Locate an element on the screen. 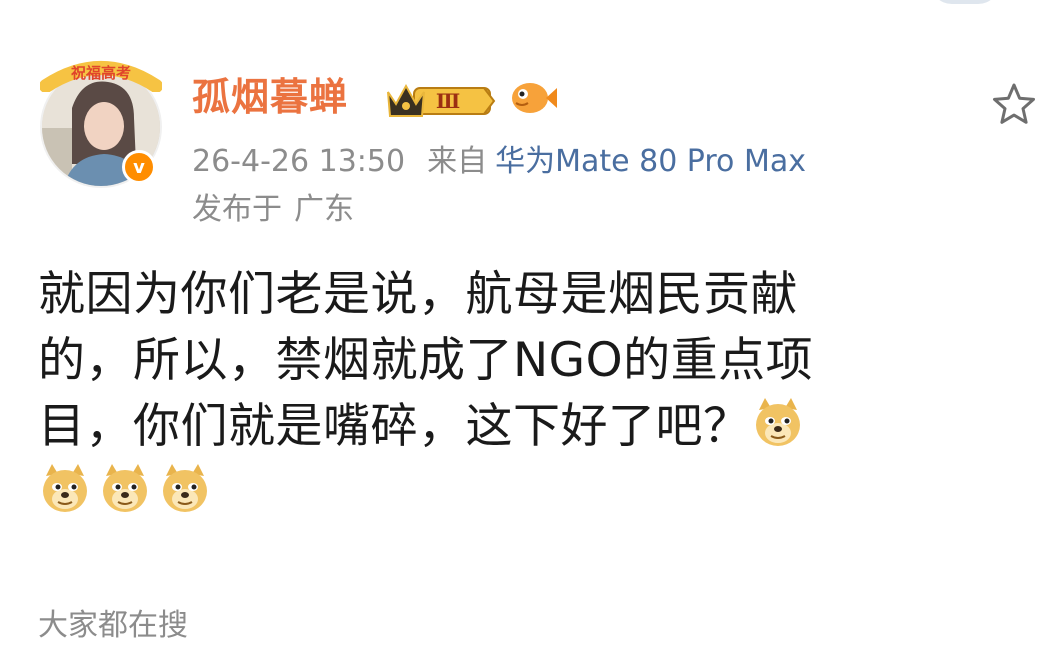  verified-v-icon: v is located at coordinates (139, 167).